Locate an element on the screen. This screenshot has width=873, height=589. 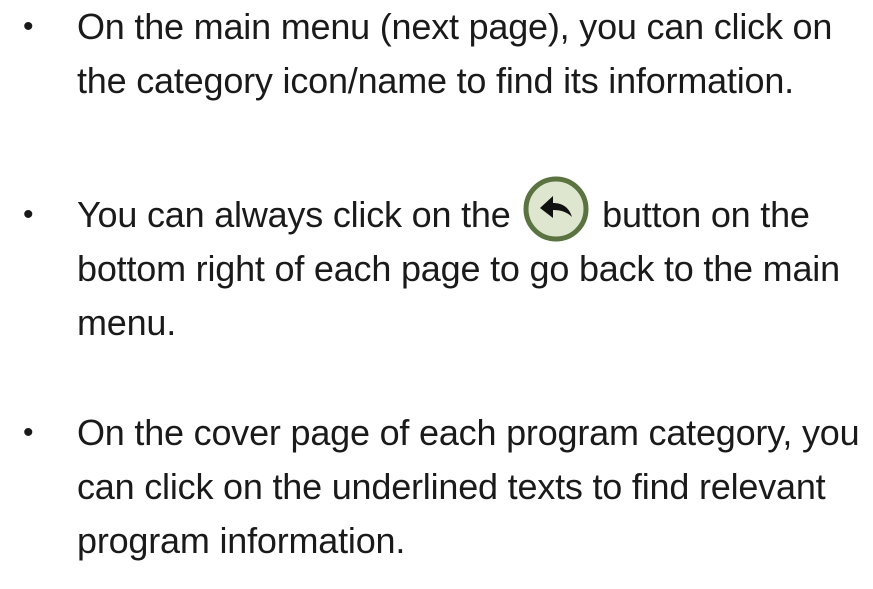
instruction-text-before: You can always click on the is located at coordinates (299, 214).